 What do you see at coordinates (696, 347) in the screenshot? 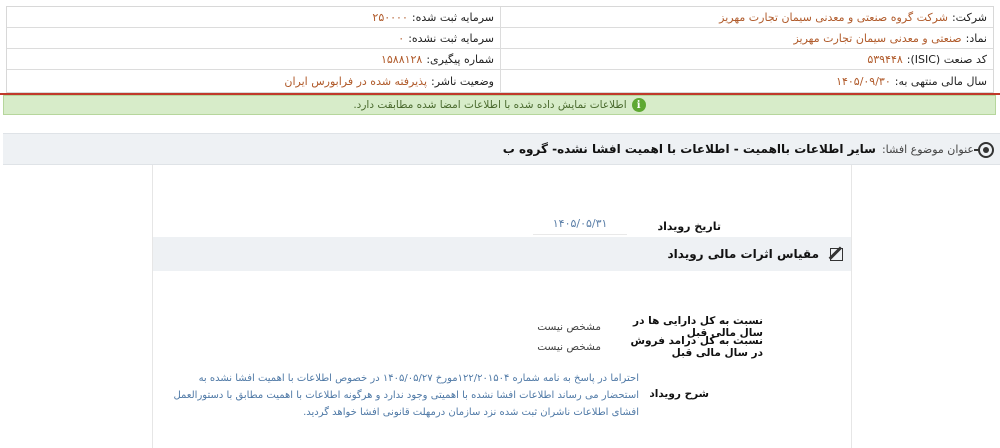
I see `impact-label: نسبت به کل درامد فروش در سال مالی قبل` at bounding box center [696, 347].